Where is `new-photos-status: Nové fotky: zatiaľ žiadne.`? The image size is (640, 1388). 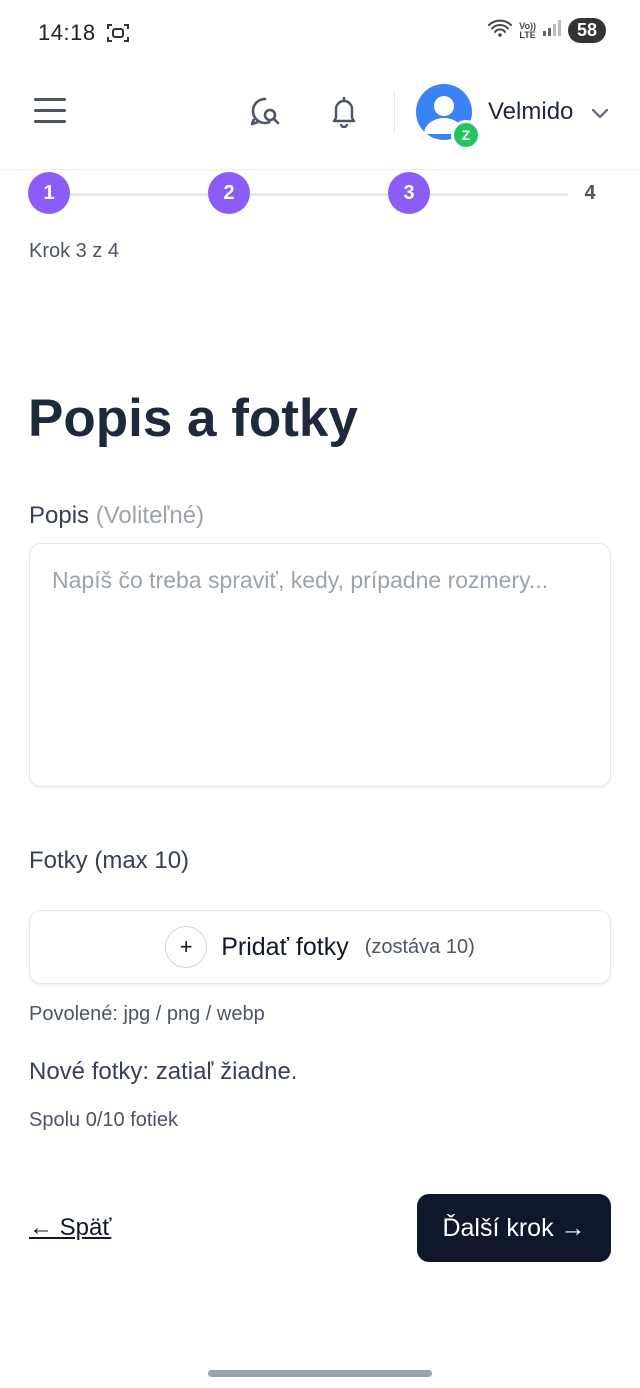 new-photos-status: Nové fotky: zatiaľ žiadne. is located at coordinates (163, 1071).